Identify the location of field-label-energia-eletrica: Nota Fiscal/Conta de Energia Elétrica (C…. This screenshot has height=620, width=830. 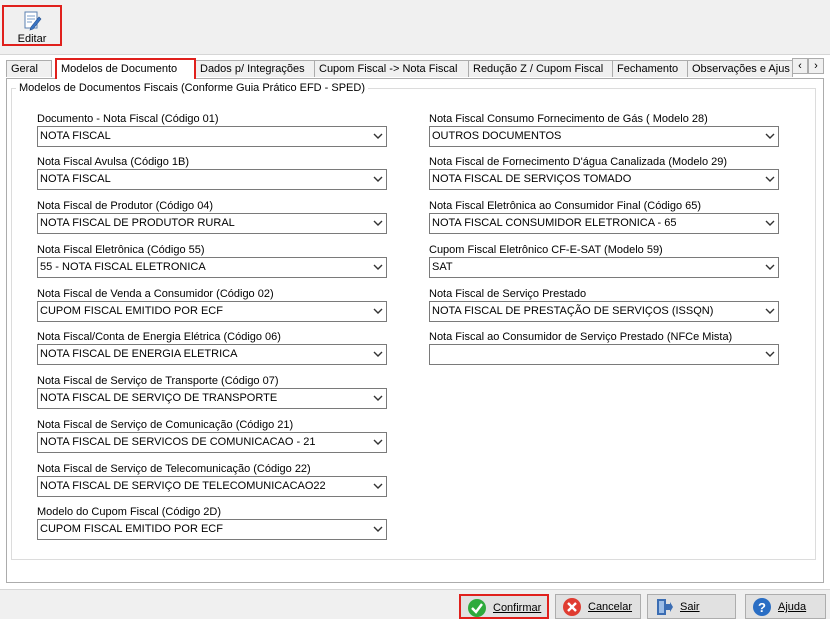
(159, 337).